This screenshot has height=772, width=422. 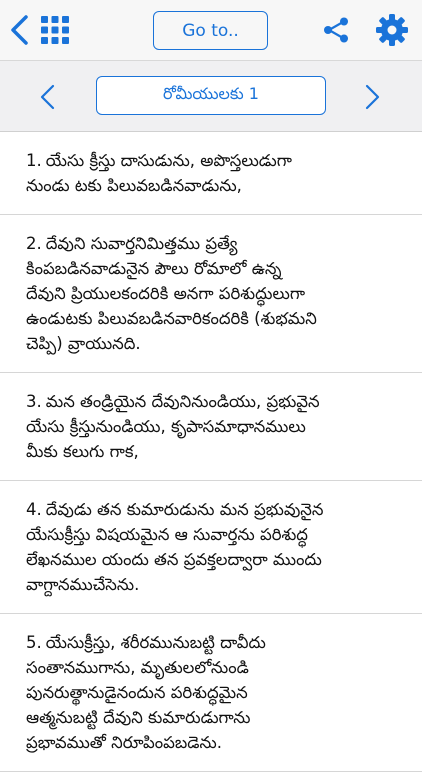 What do you see at coordinates (83, 343) in the screenshot?
I see `verse-line: చెప్పి) వ్రాయునది.` at bounding box center [83, 343].